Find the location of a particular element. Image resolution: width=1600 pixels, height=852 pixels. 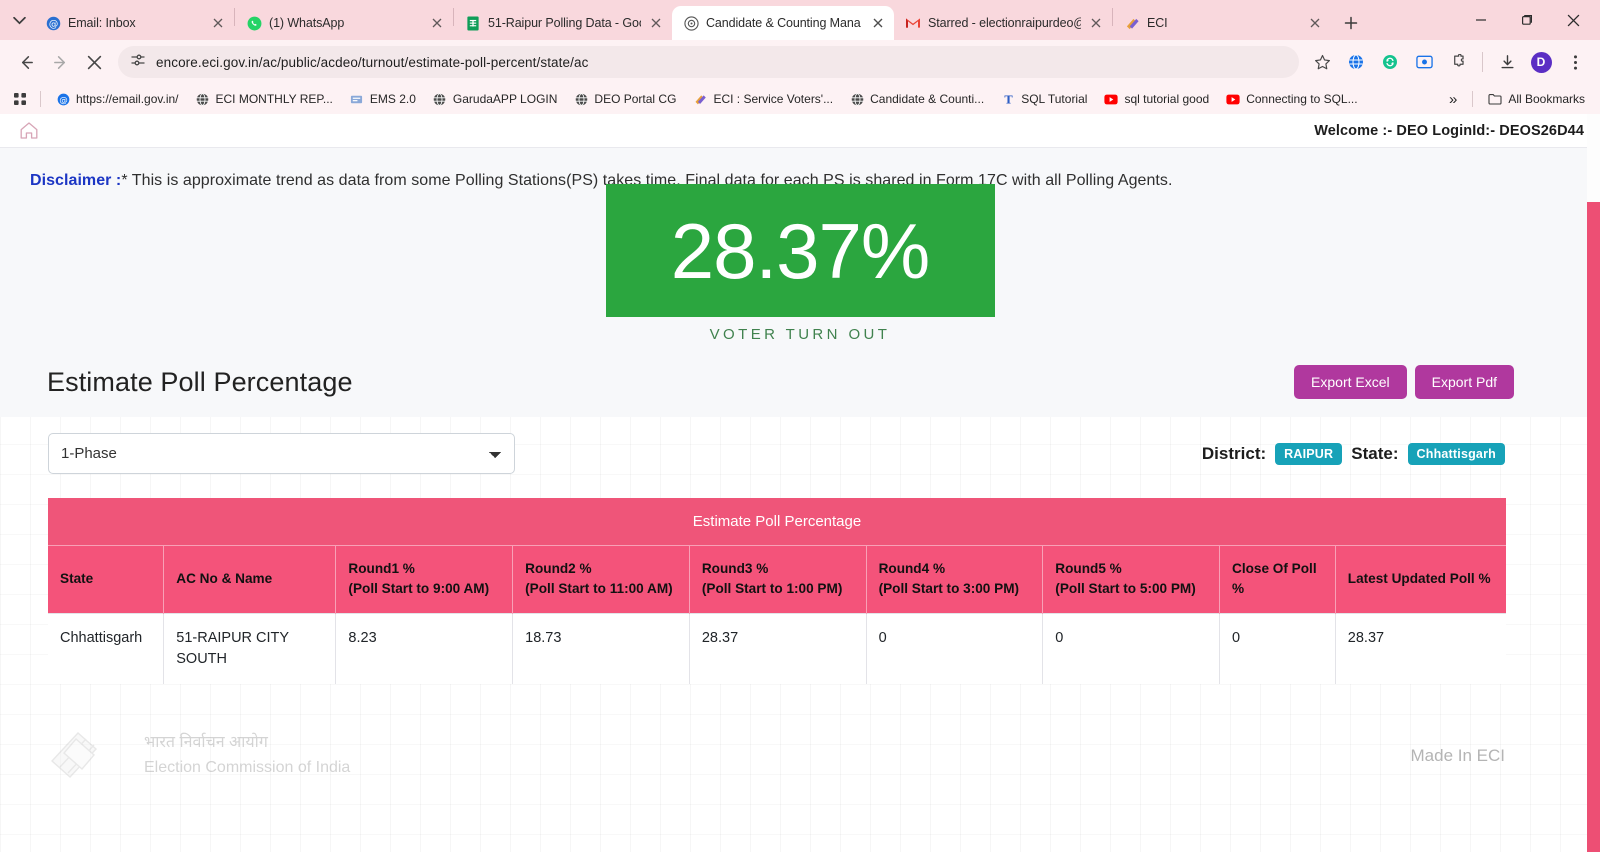

location-info: District: RAIPUR State: Chhattisgarh is located at coordinates (1353, 453).